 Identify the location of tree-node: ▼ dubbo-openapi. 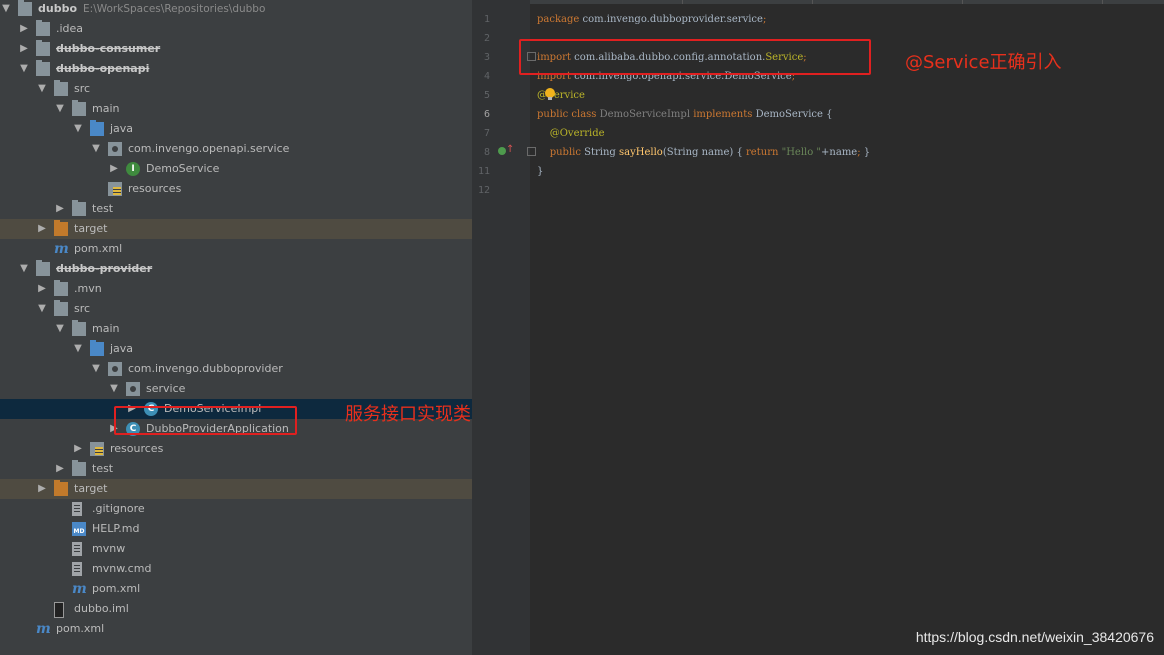
(236, 69).